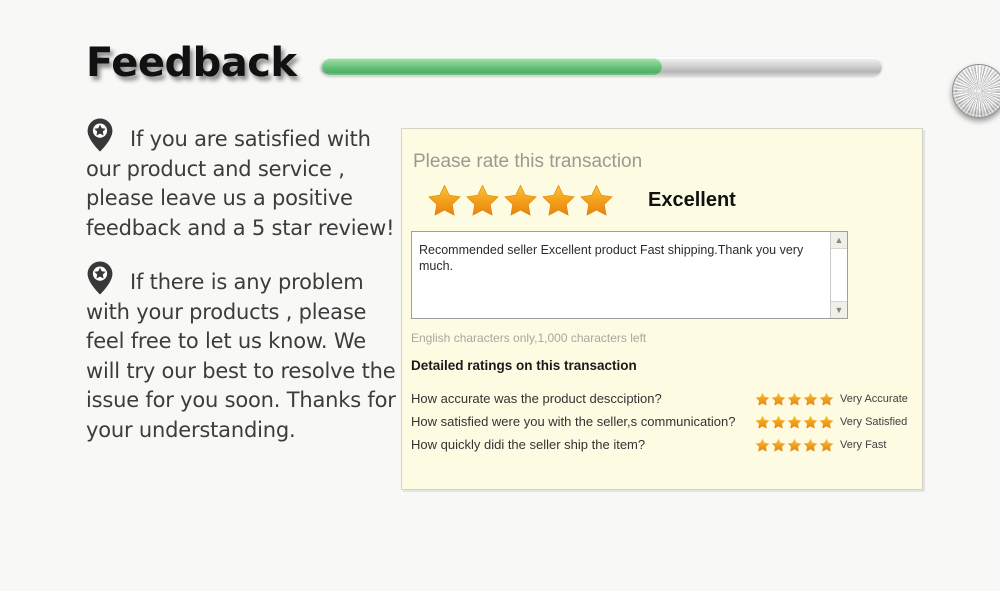  Describe the element at coordinates (839, 240) in the screenshot. I see `chevron-up-icon: ▲` at that location.